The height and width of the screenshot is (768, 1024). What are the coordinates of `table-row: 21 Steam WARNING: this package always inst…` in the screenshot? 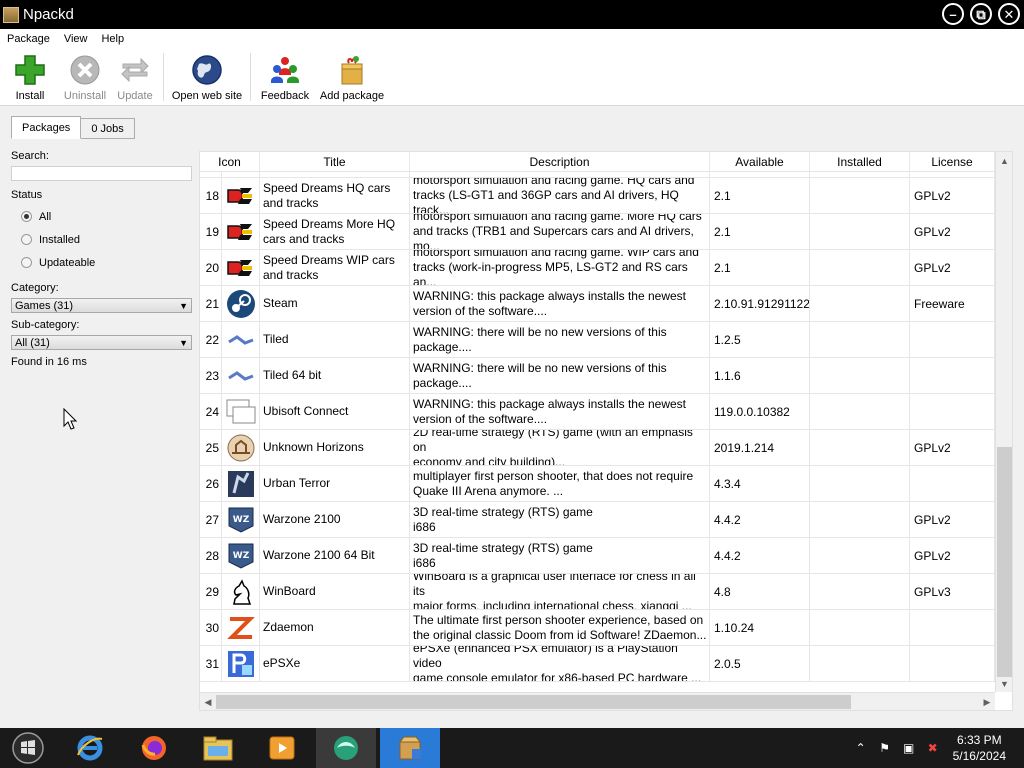 It's located at (597, 304).